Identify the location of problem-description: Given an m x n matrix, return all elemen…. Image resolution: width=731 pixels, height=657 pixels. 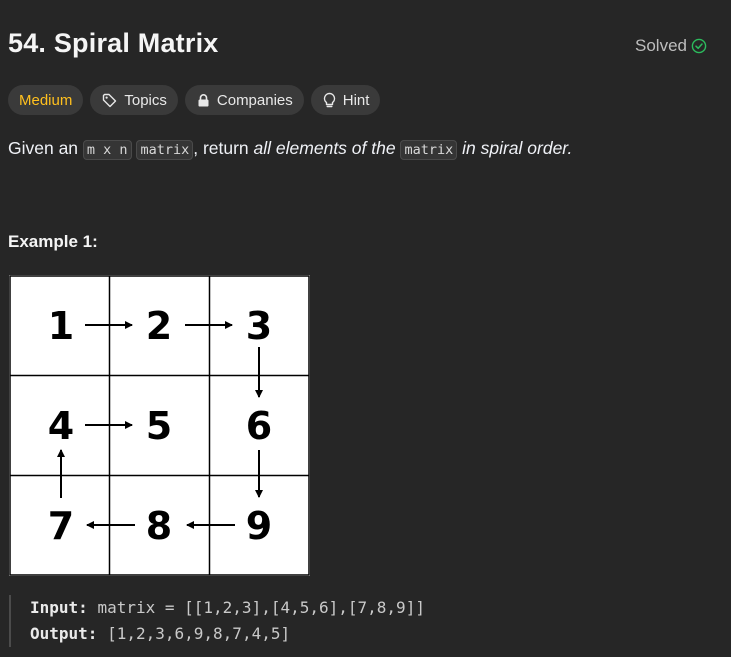
(290, 149).